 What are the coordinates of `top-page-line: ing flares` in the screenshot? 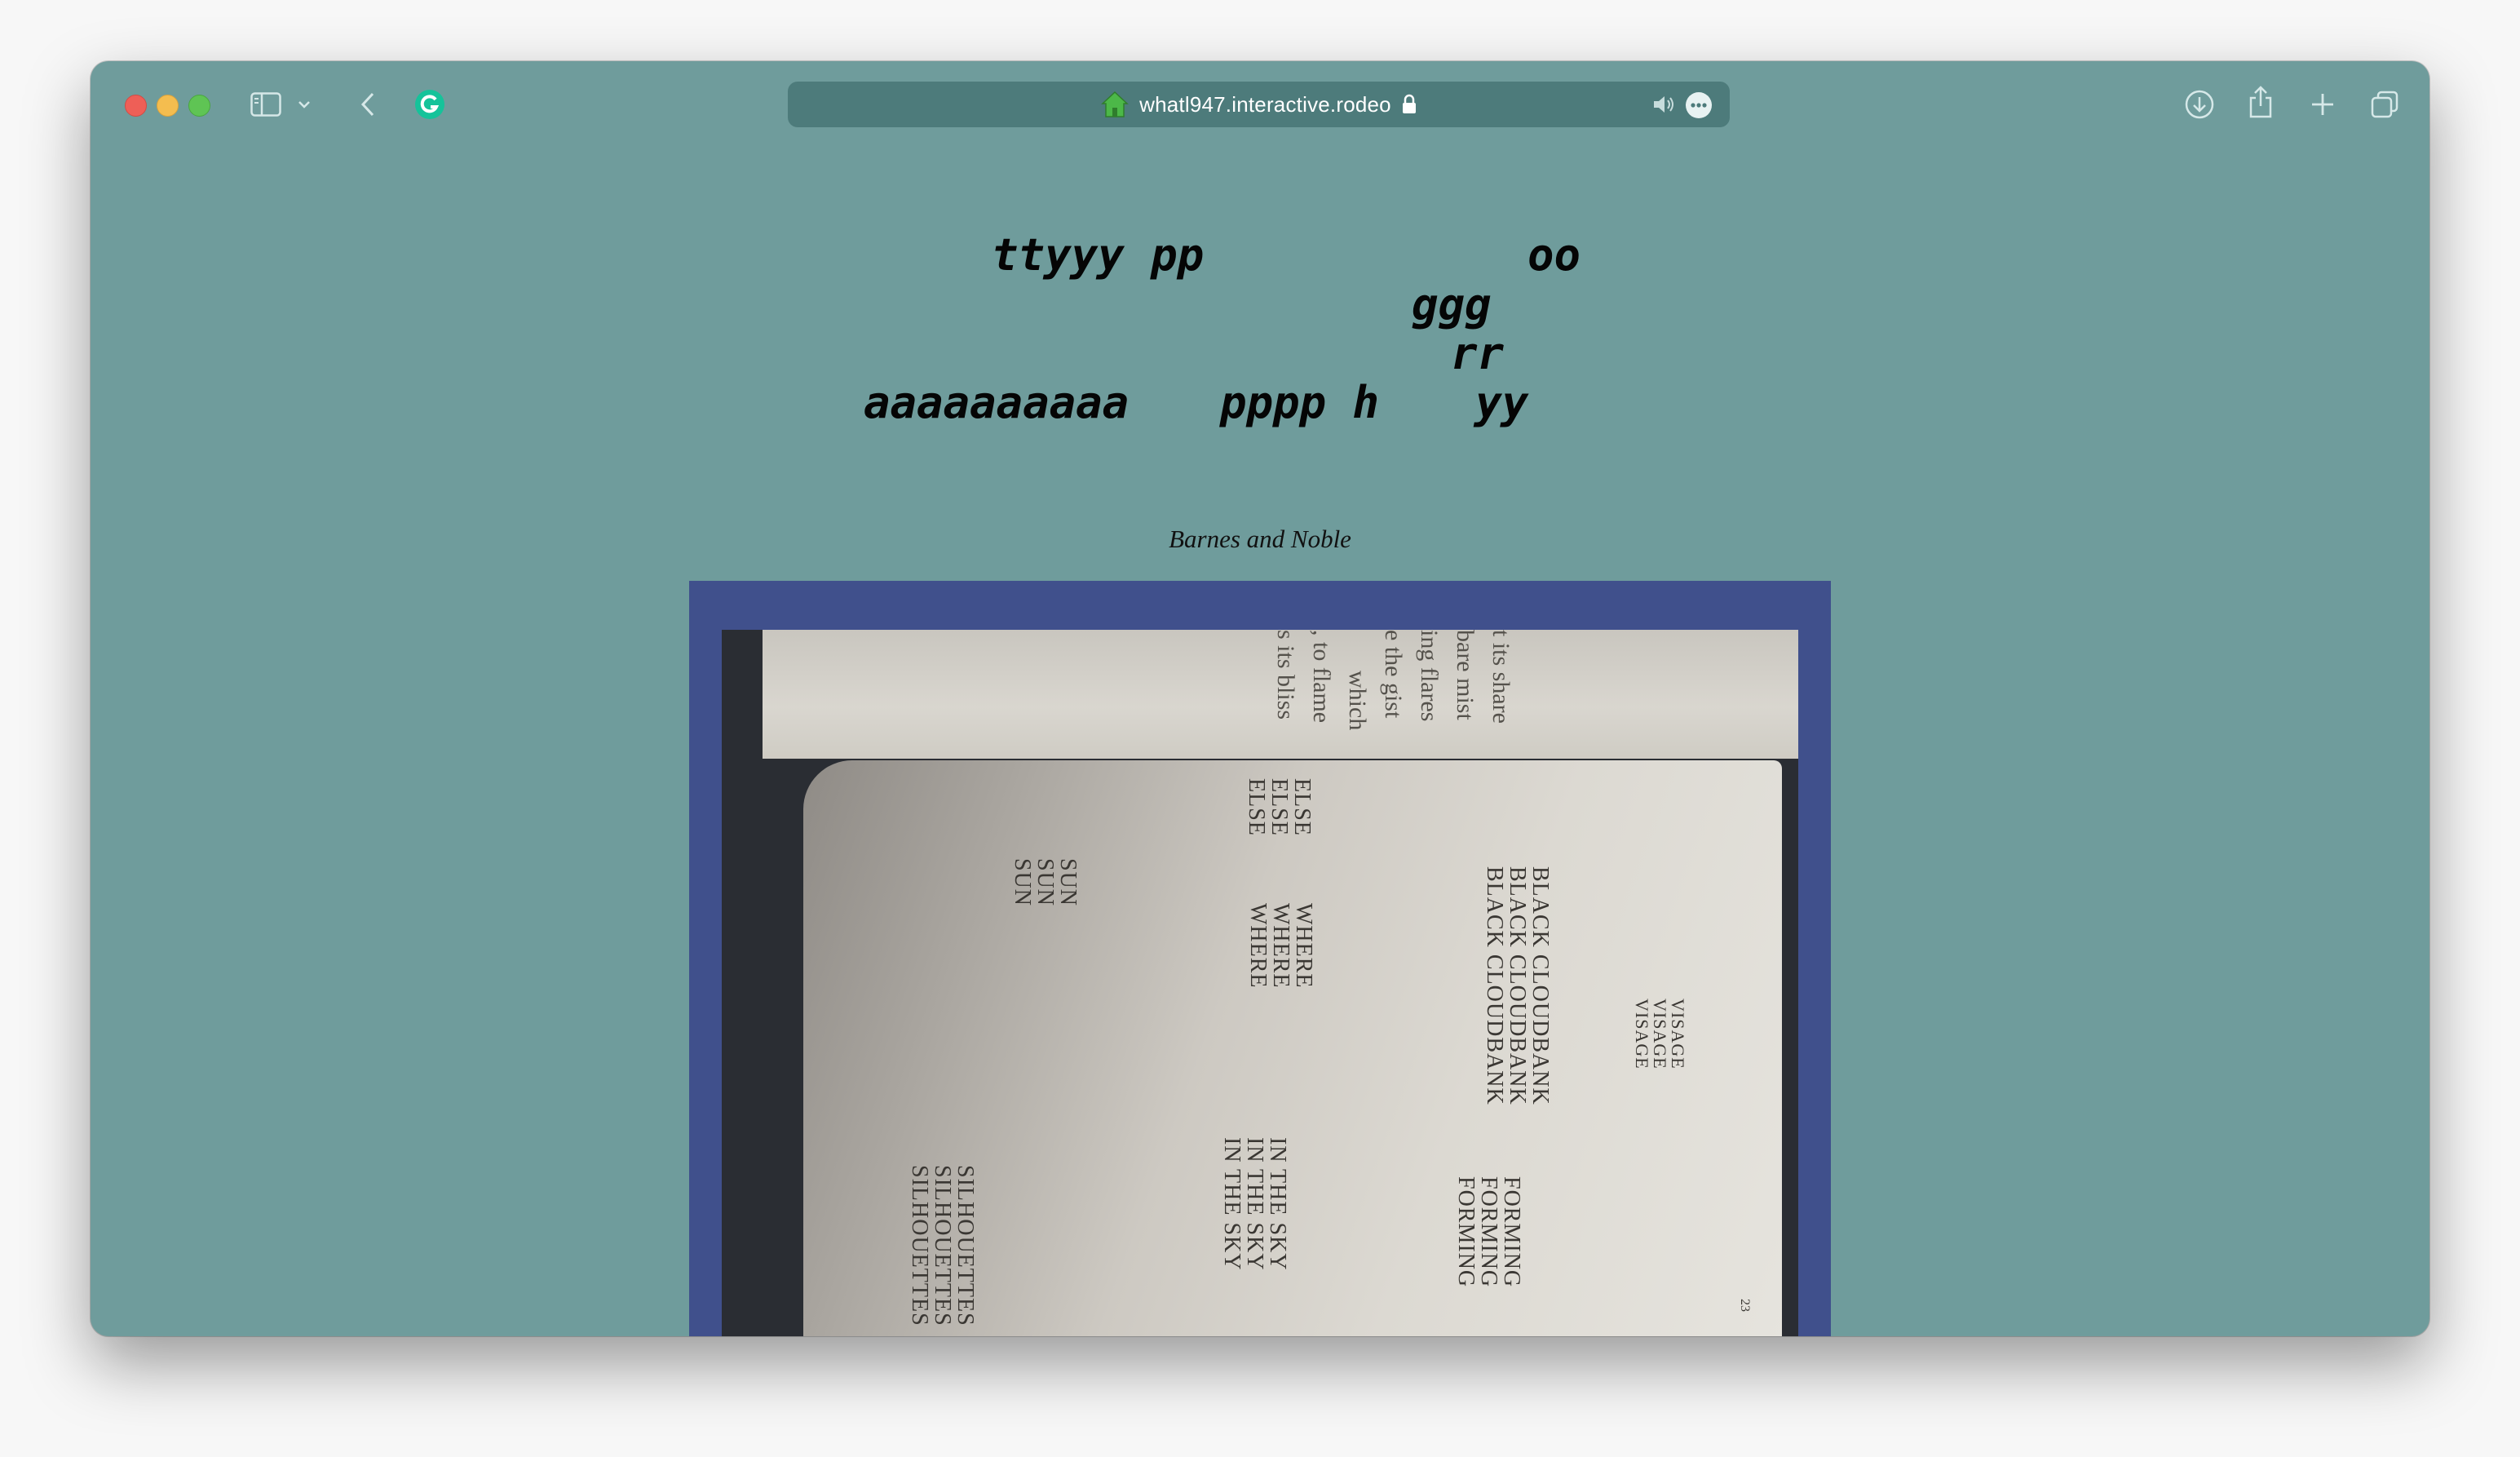 It's located at (1429, 676).